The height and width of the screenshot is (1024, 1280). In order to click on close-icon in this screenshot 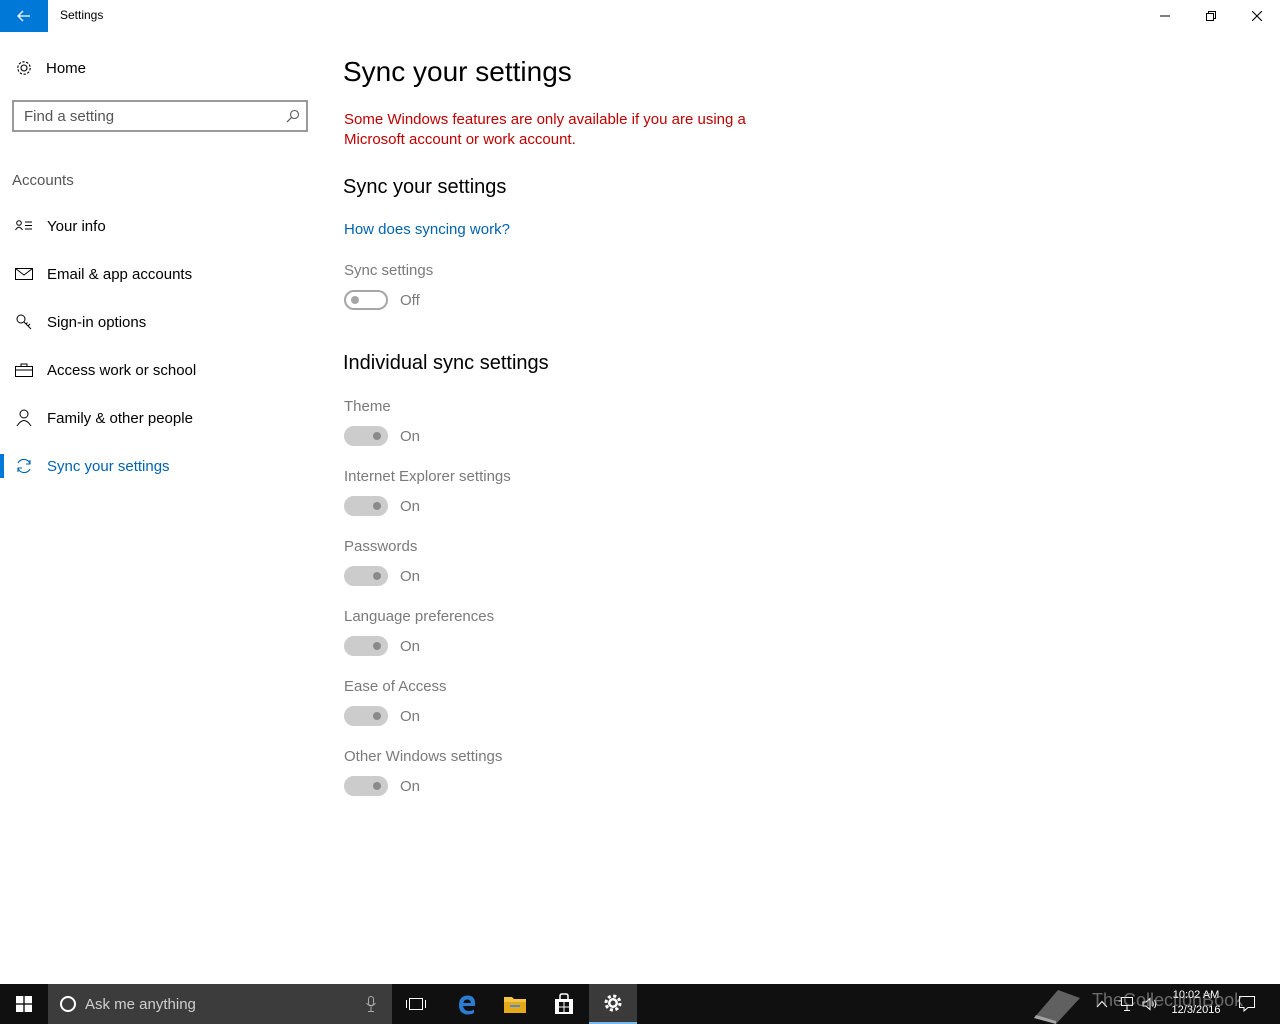, I will do `click(1257, 16)`.